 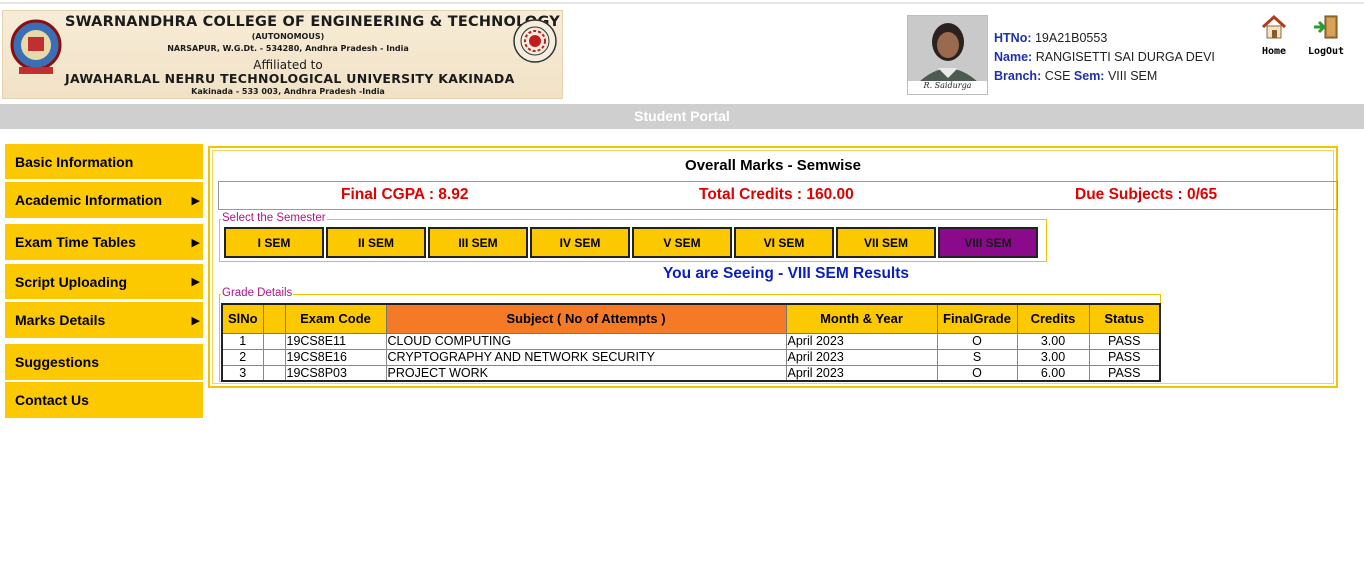 I want to click on name-value: RANGISETTI SAI DURGA DEVI, so click(x=1125, y=57).